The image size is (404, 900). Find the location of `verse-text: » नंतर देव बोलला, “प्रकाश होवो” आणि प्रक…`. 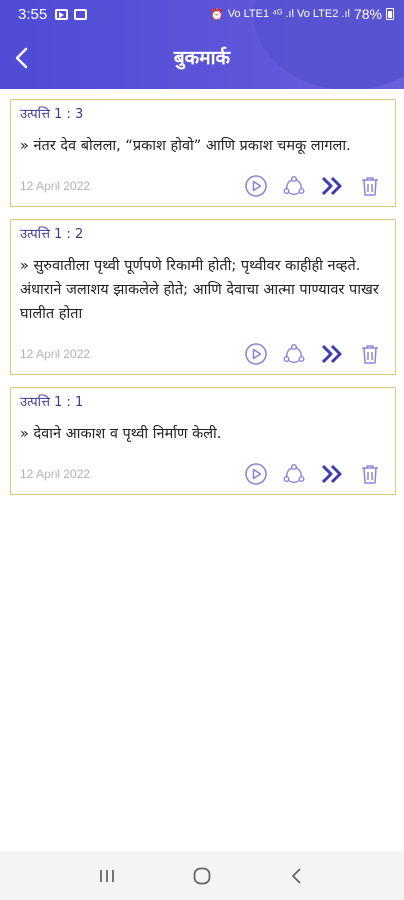

verse-text: » नंतर देव बोलला, “प्रकाश होवो” आणि प्रक… is located at coordinates (185, 146).